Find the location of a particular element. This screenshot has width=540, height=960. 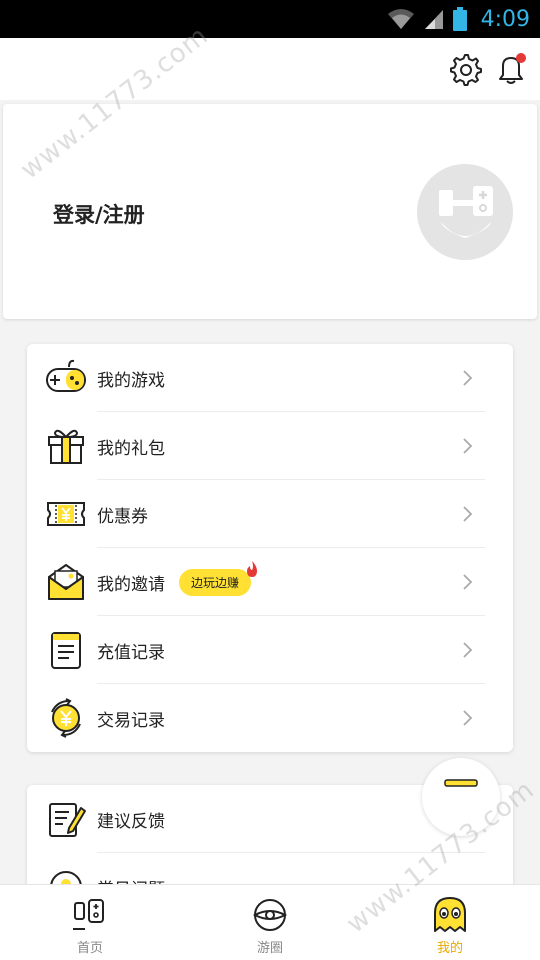

menu-item-label: 我的游戏 is located at coordinates (131, 380).